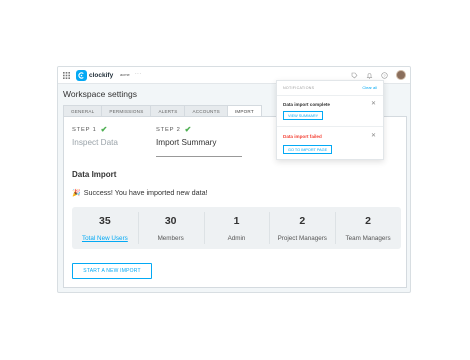  What do you see at coordinates (105, 228) in the screenshot?
I see `stat-total-new-users: 35 Total New Users` at bounding box center [105, 228].